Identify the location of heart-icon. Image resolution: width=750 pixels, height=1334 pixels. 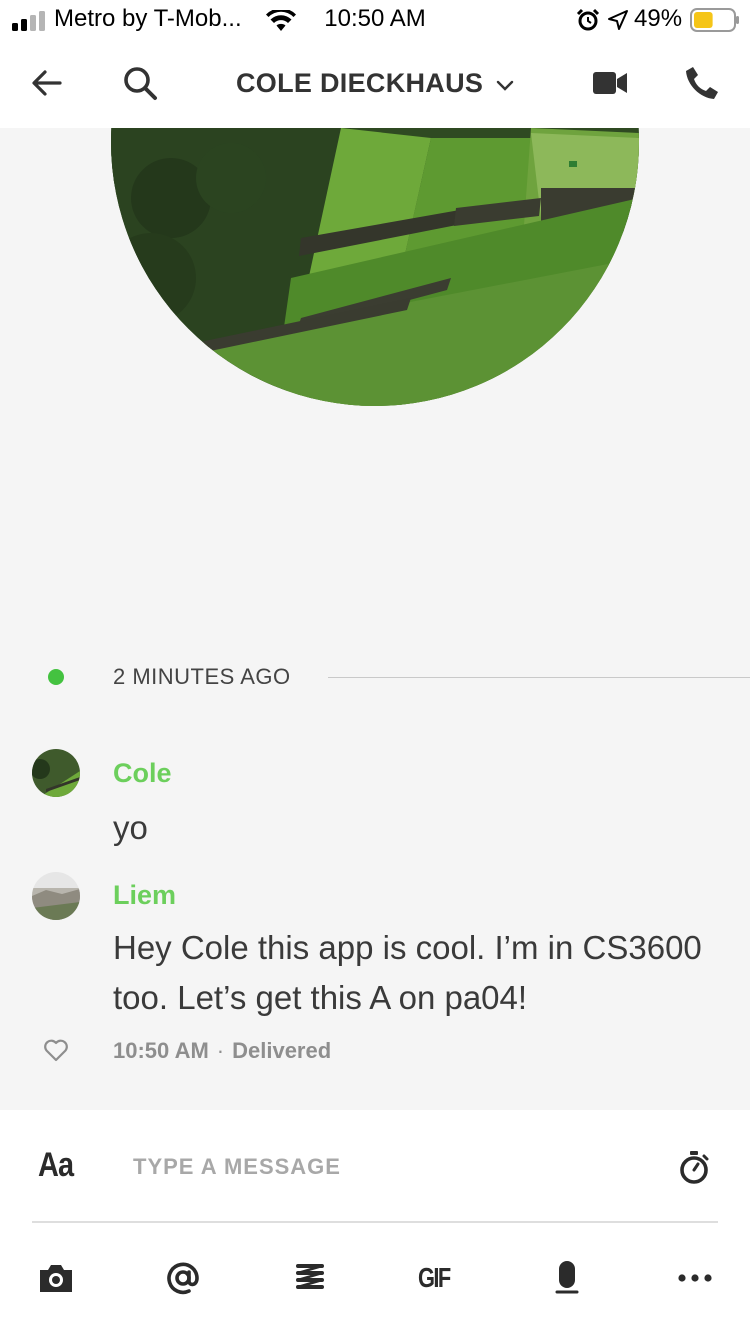
(56, 1050).